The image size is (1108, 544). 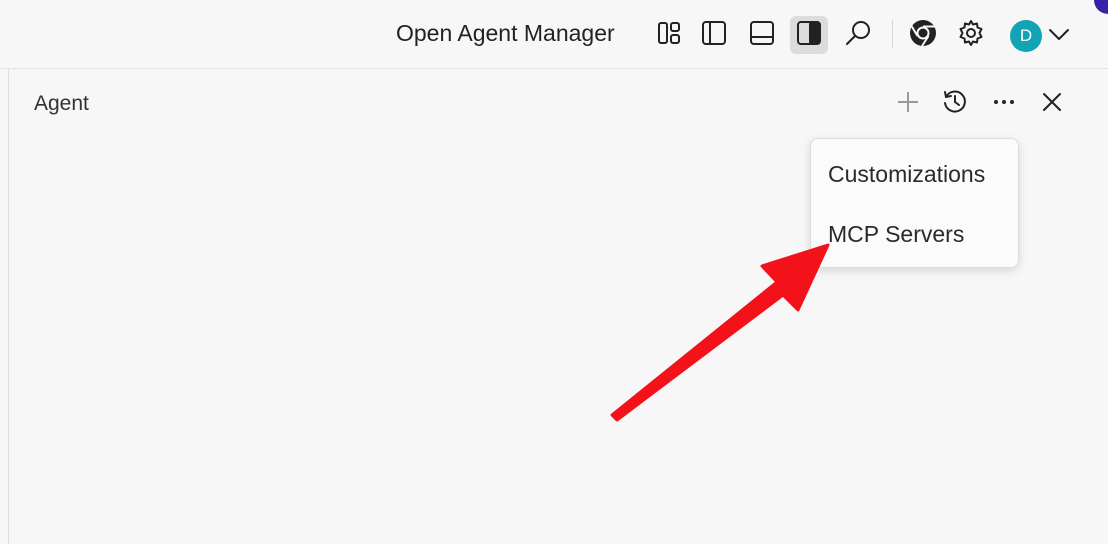 What do you see at coordinates (4, 306) in the screenshot?
I see `editor-edge` at bounding box center [4, 306].